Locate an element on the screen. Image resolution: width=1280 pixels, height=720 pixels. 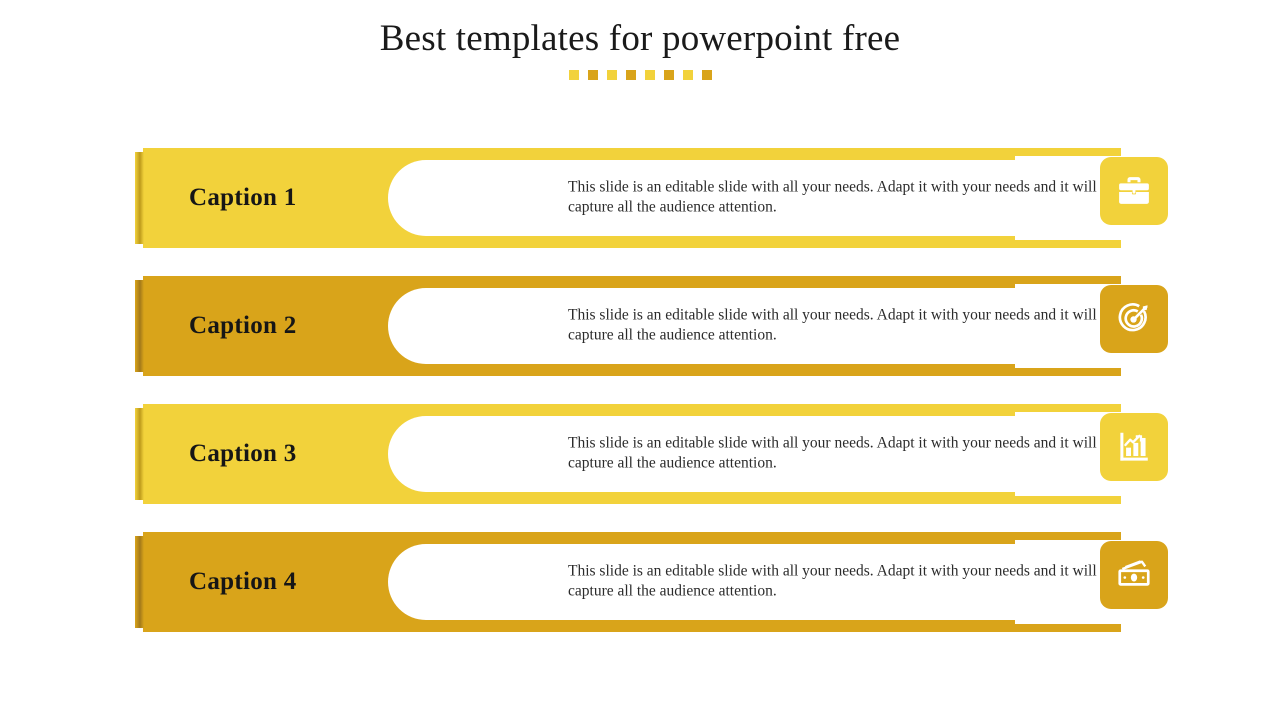
bar-chart-growth-icon is located at coordinates (1134, 447).